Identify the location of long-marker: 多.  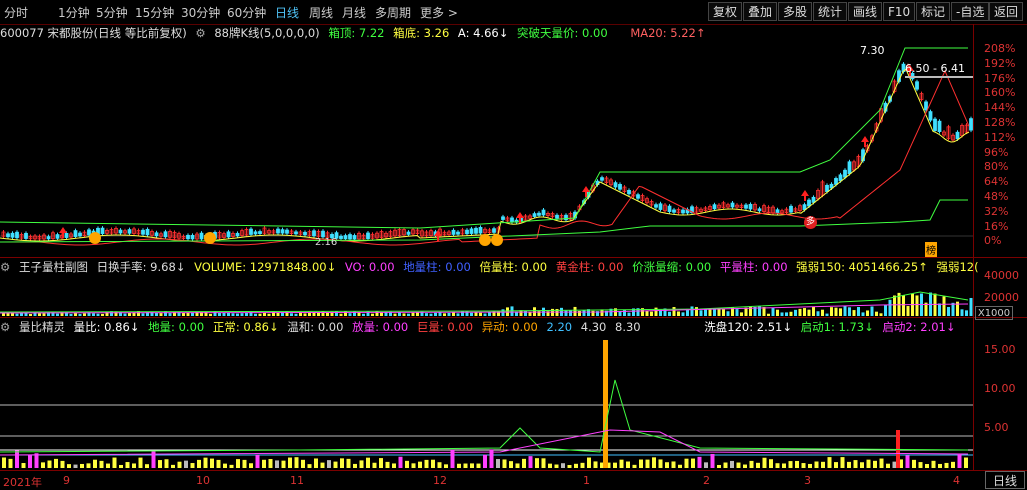
(810, 222).